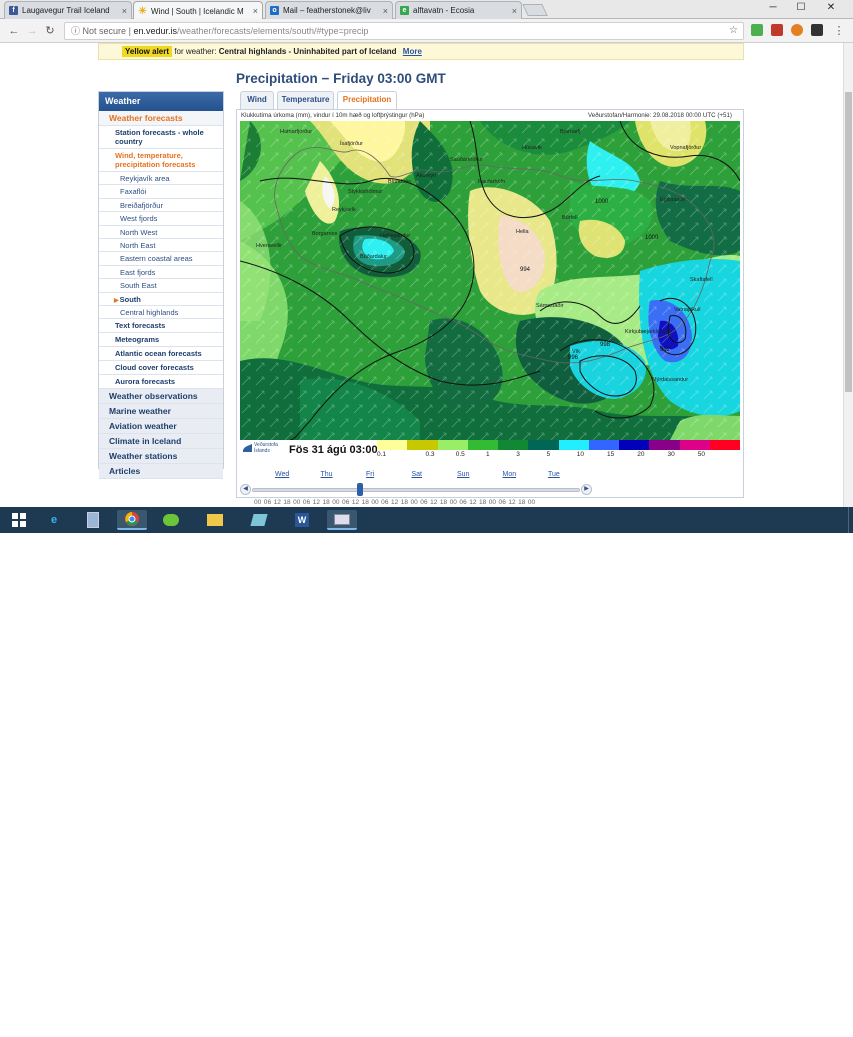  I want to click on time-slider: ◀ ▶, so click(416, 490).